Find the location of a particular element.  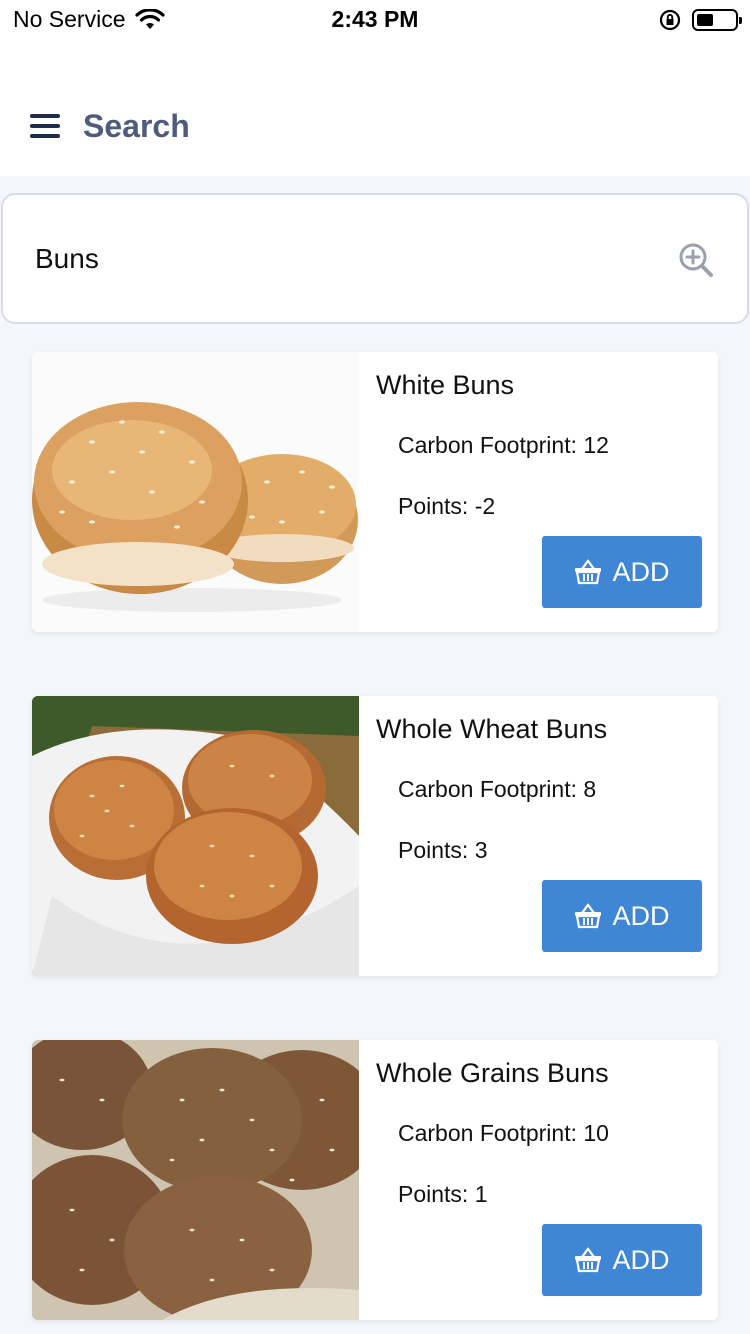

orientation-lock-icon is located at coordinates (670, 20).